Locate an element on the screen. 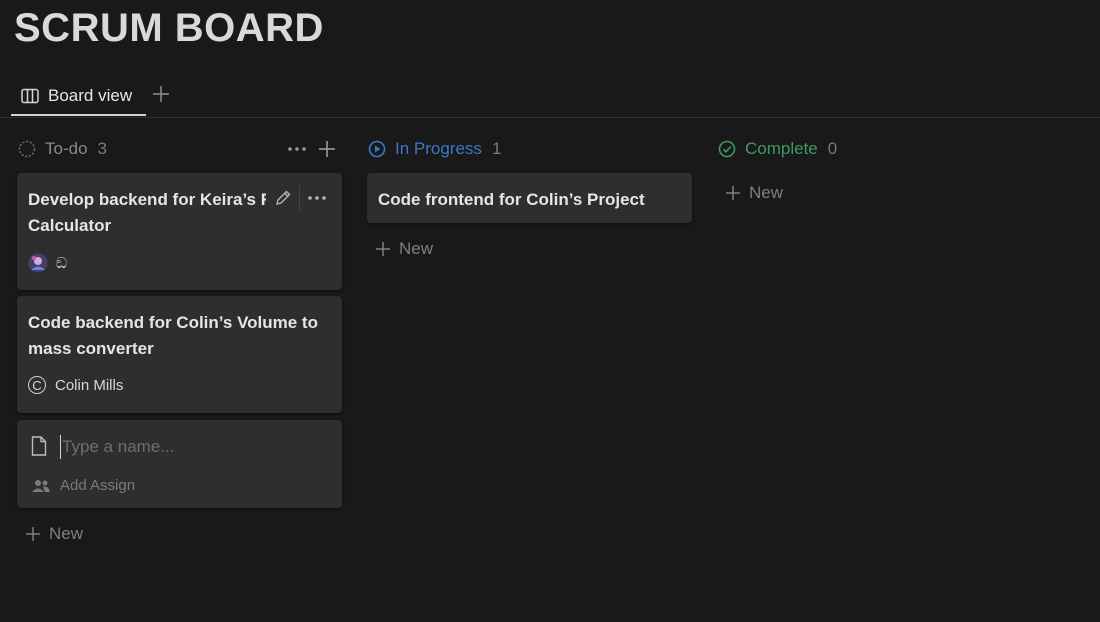  complete-status-icon is located at coordinates (727, 149).